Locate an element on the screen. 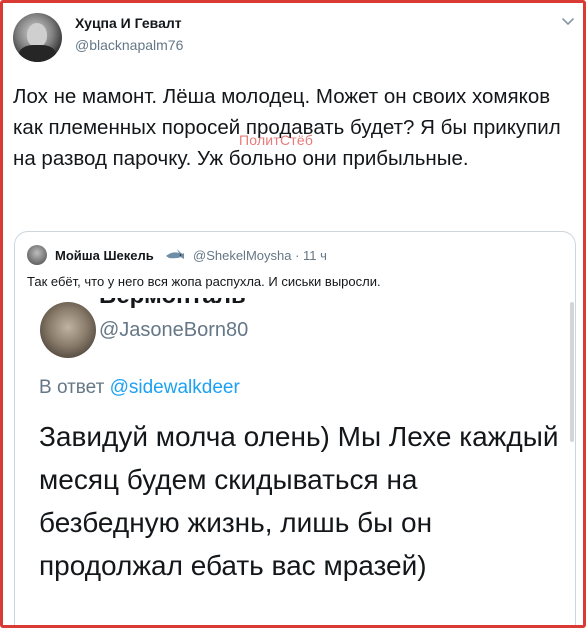  watermark: ПолитСтёб is located at coordinates (276, 140).